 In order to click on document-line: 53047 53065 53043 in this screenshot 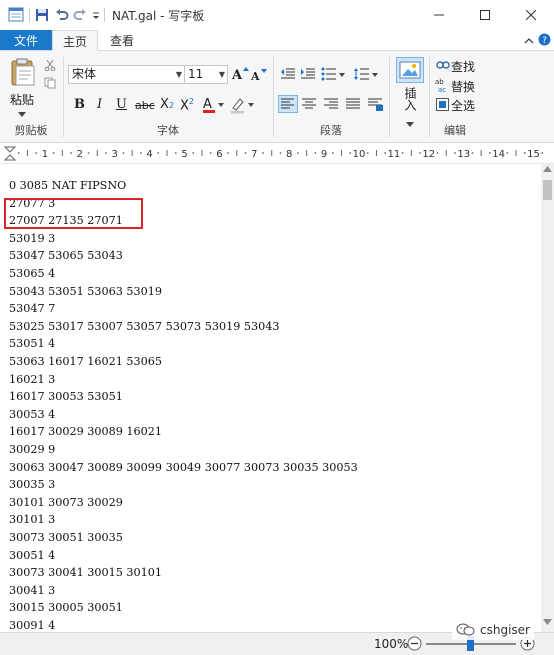, I will do `click(66, 255)`.